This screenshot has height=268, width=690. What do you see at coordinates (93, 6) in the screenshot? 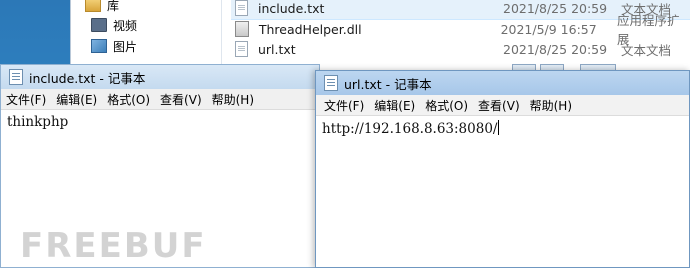
I see `library-icon` at bounding box center [93, 6].